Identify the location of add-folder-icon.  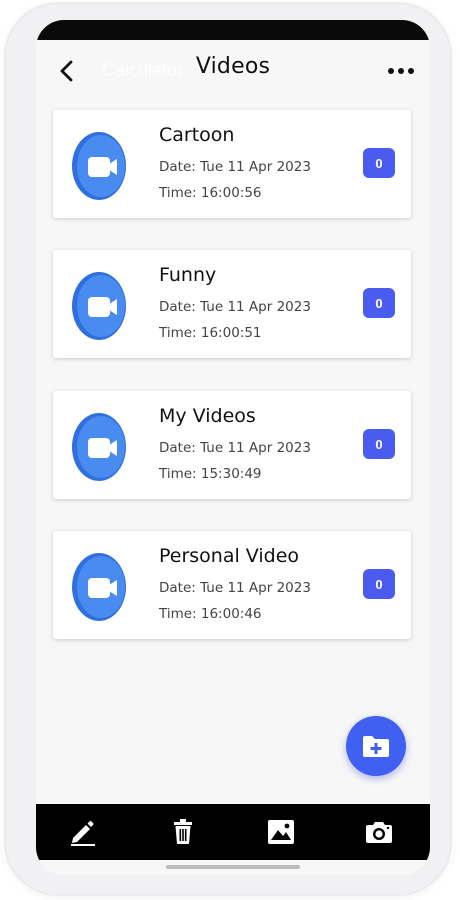
(376, 746).